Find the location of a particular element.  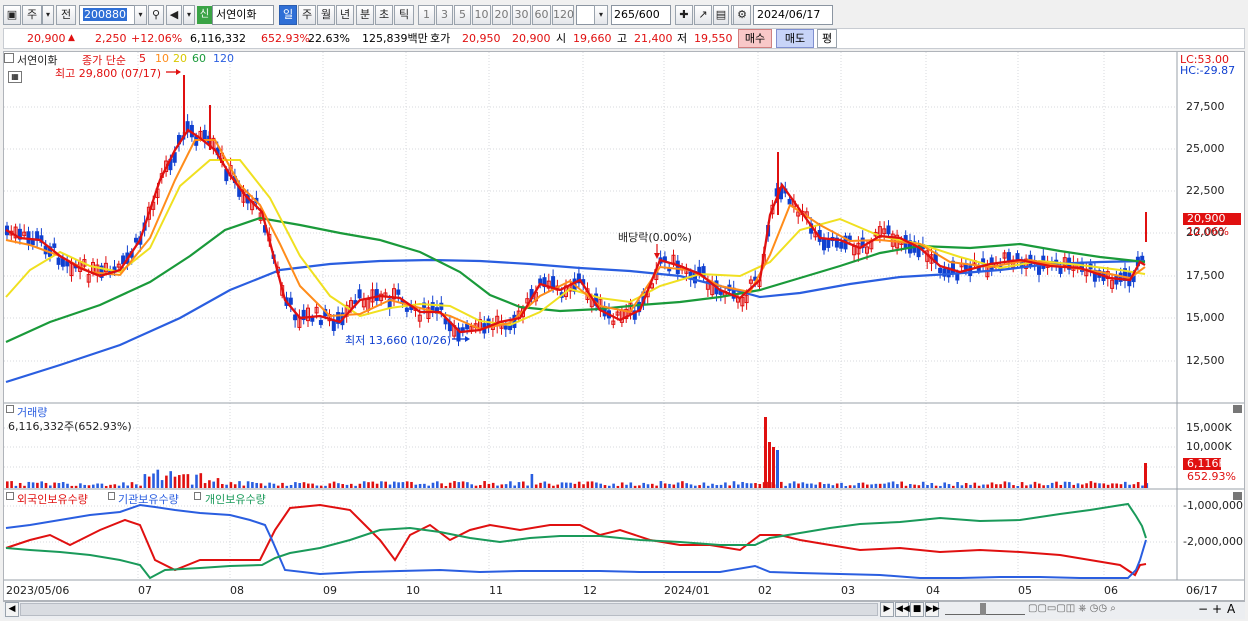

volume-y-tick: 10,000K is located at coordinates (1209, 446).